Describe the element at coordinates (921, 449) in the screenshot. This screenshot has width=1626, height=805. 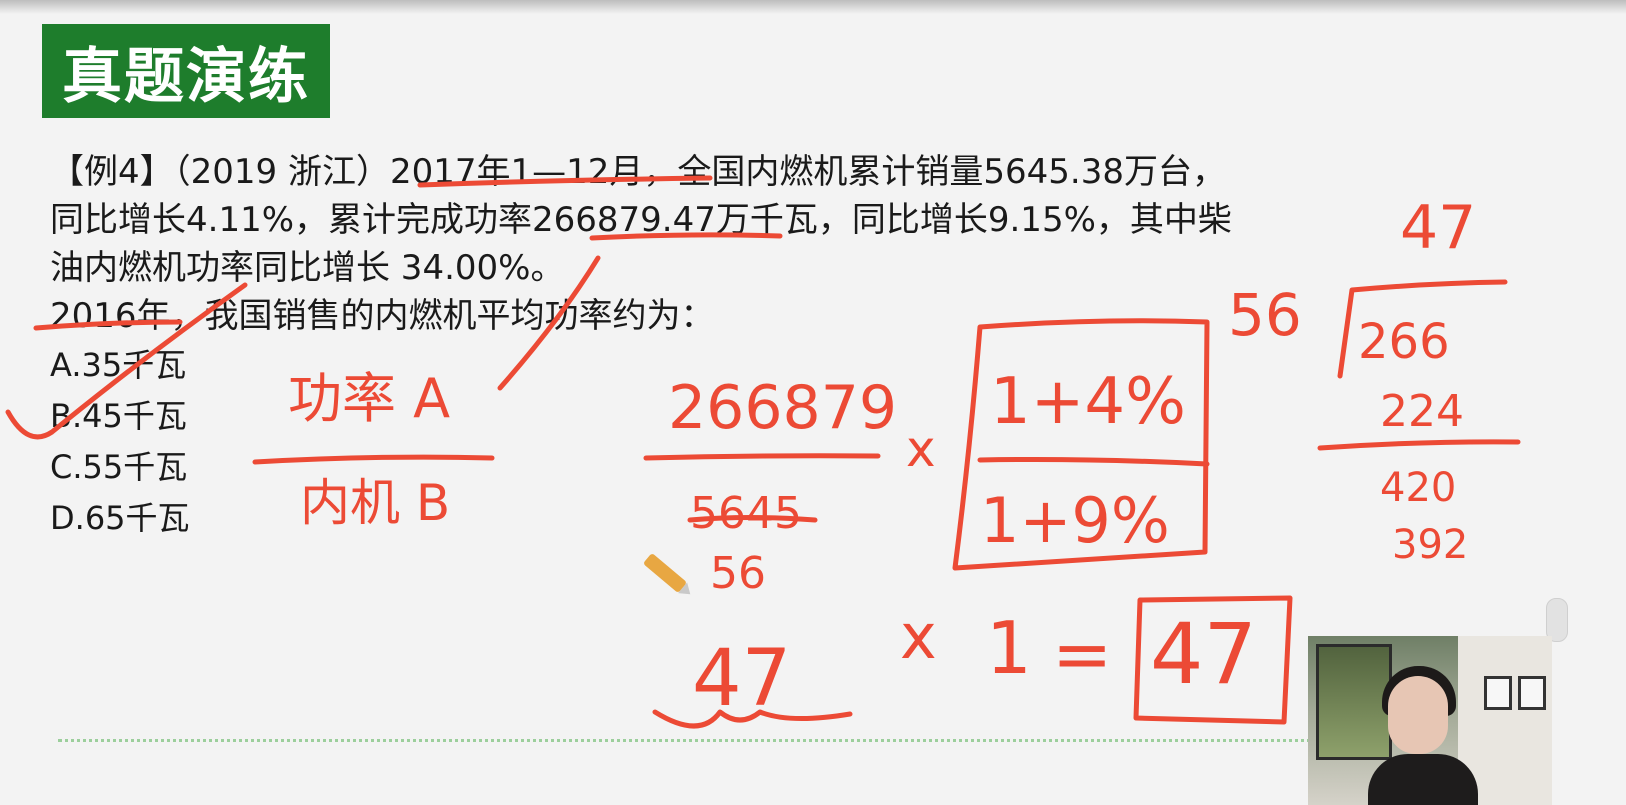
I see `multiply-sign-1: x` at that location.